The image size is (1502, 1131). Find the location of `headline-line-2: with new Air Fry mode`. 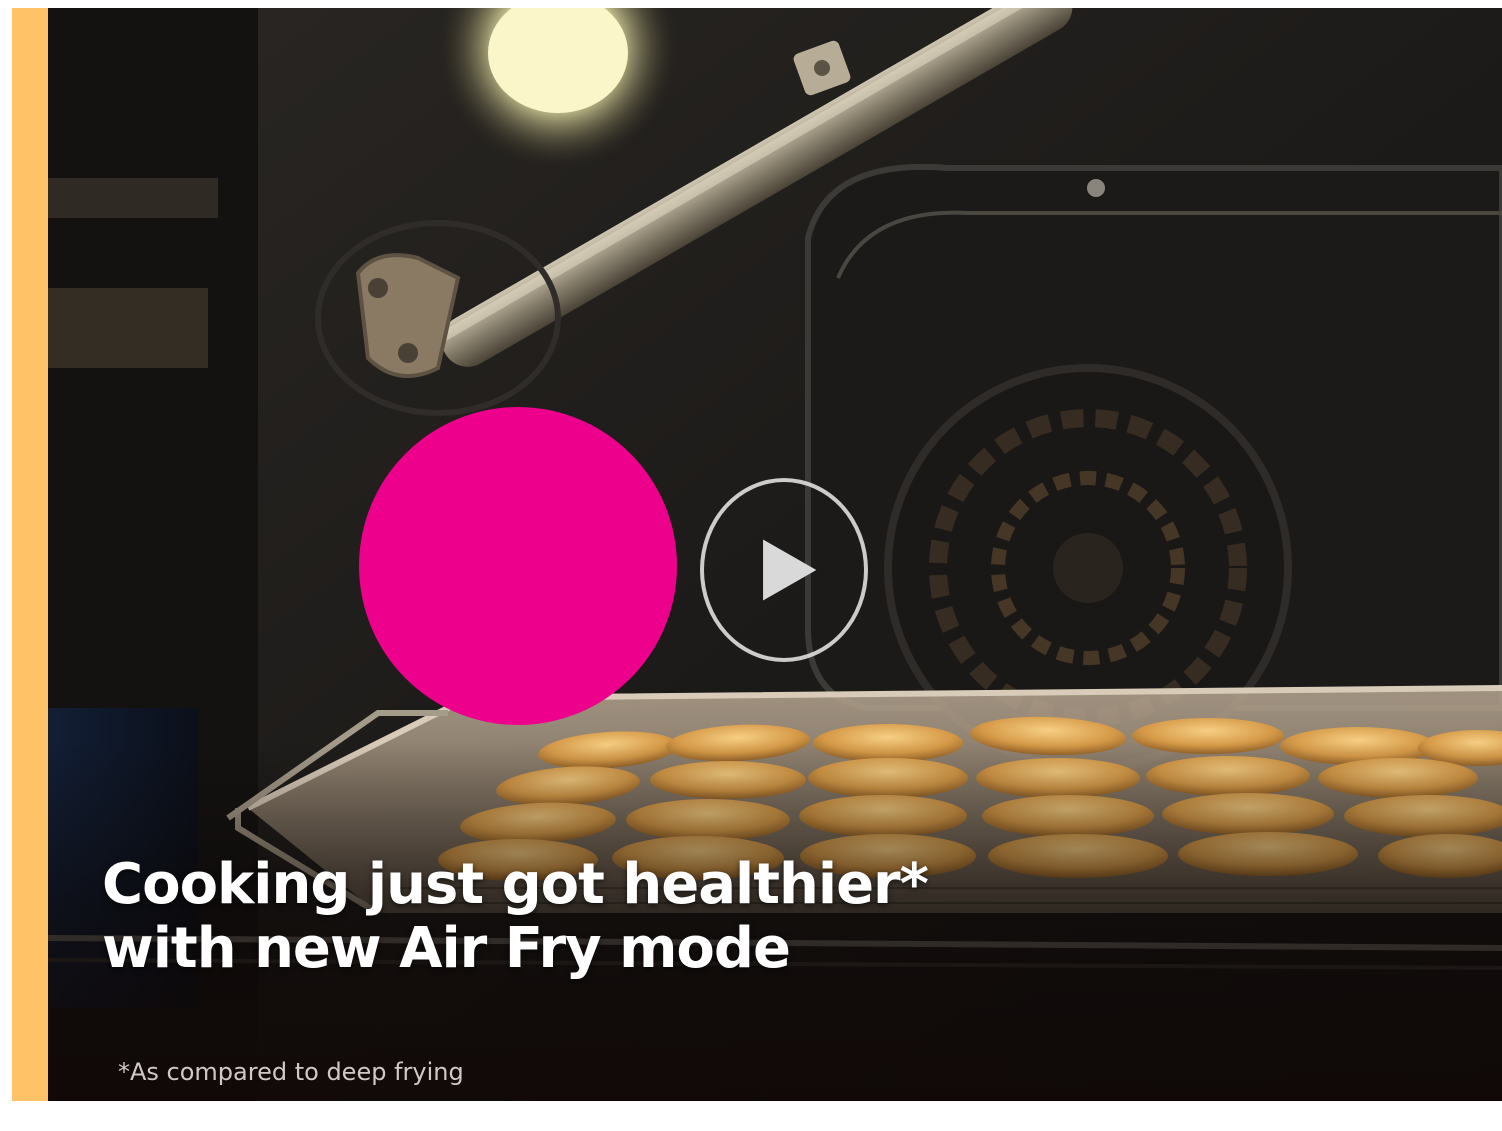

headline-line-2: with new Air Fry mode is located at coordinates (446, 948).